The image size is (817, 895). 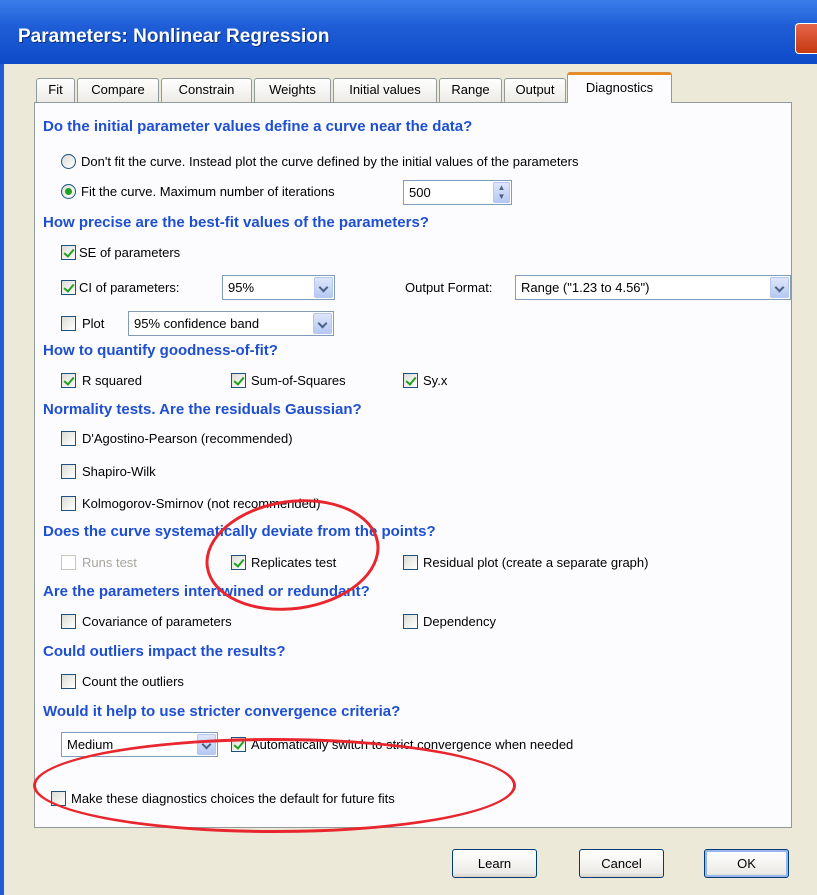 What do you see at coordinates (238, 744) in the screenshot?
I see `auto-switch-checkbox` at bounding box center [238, 744].